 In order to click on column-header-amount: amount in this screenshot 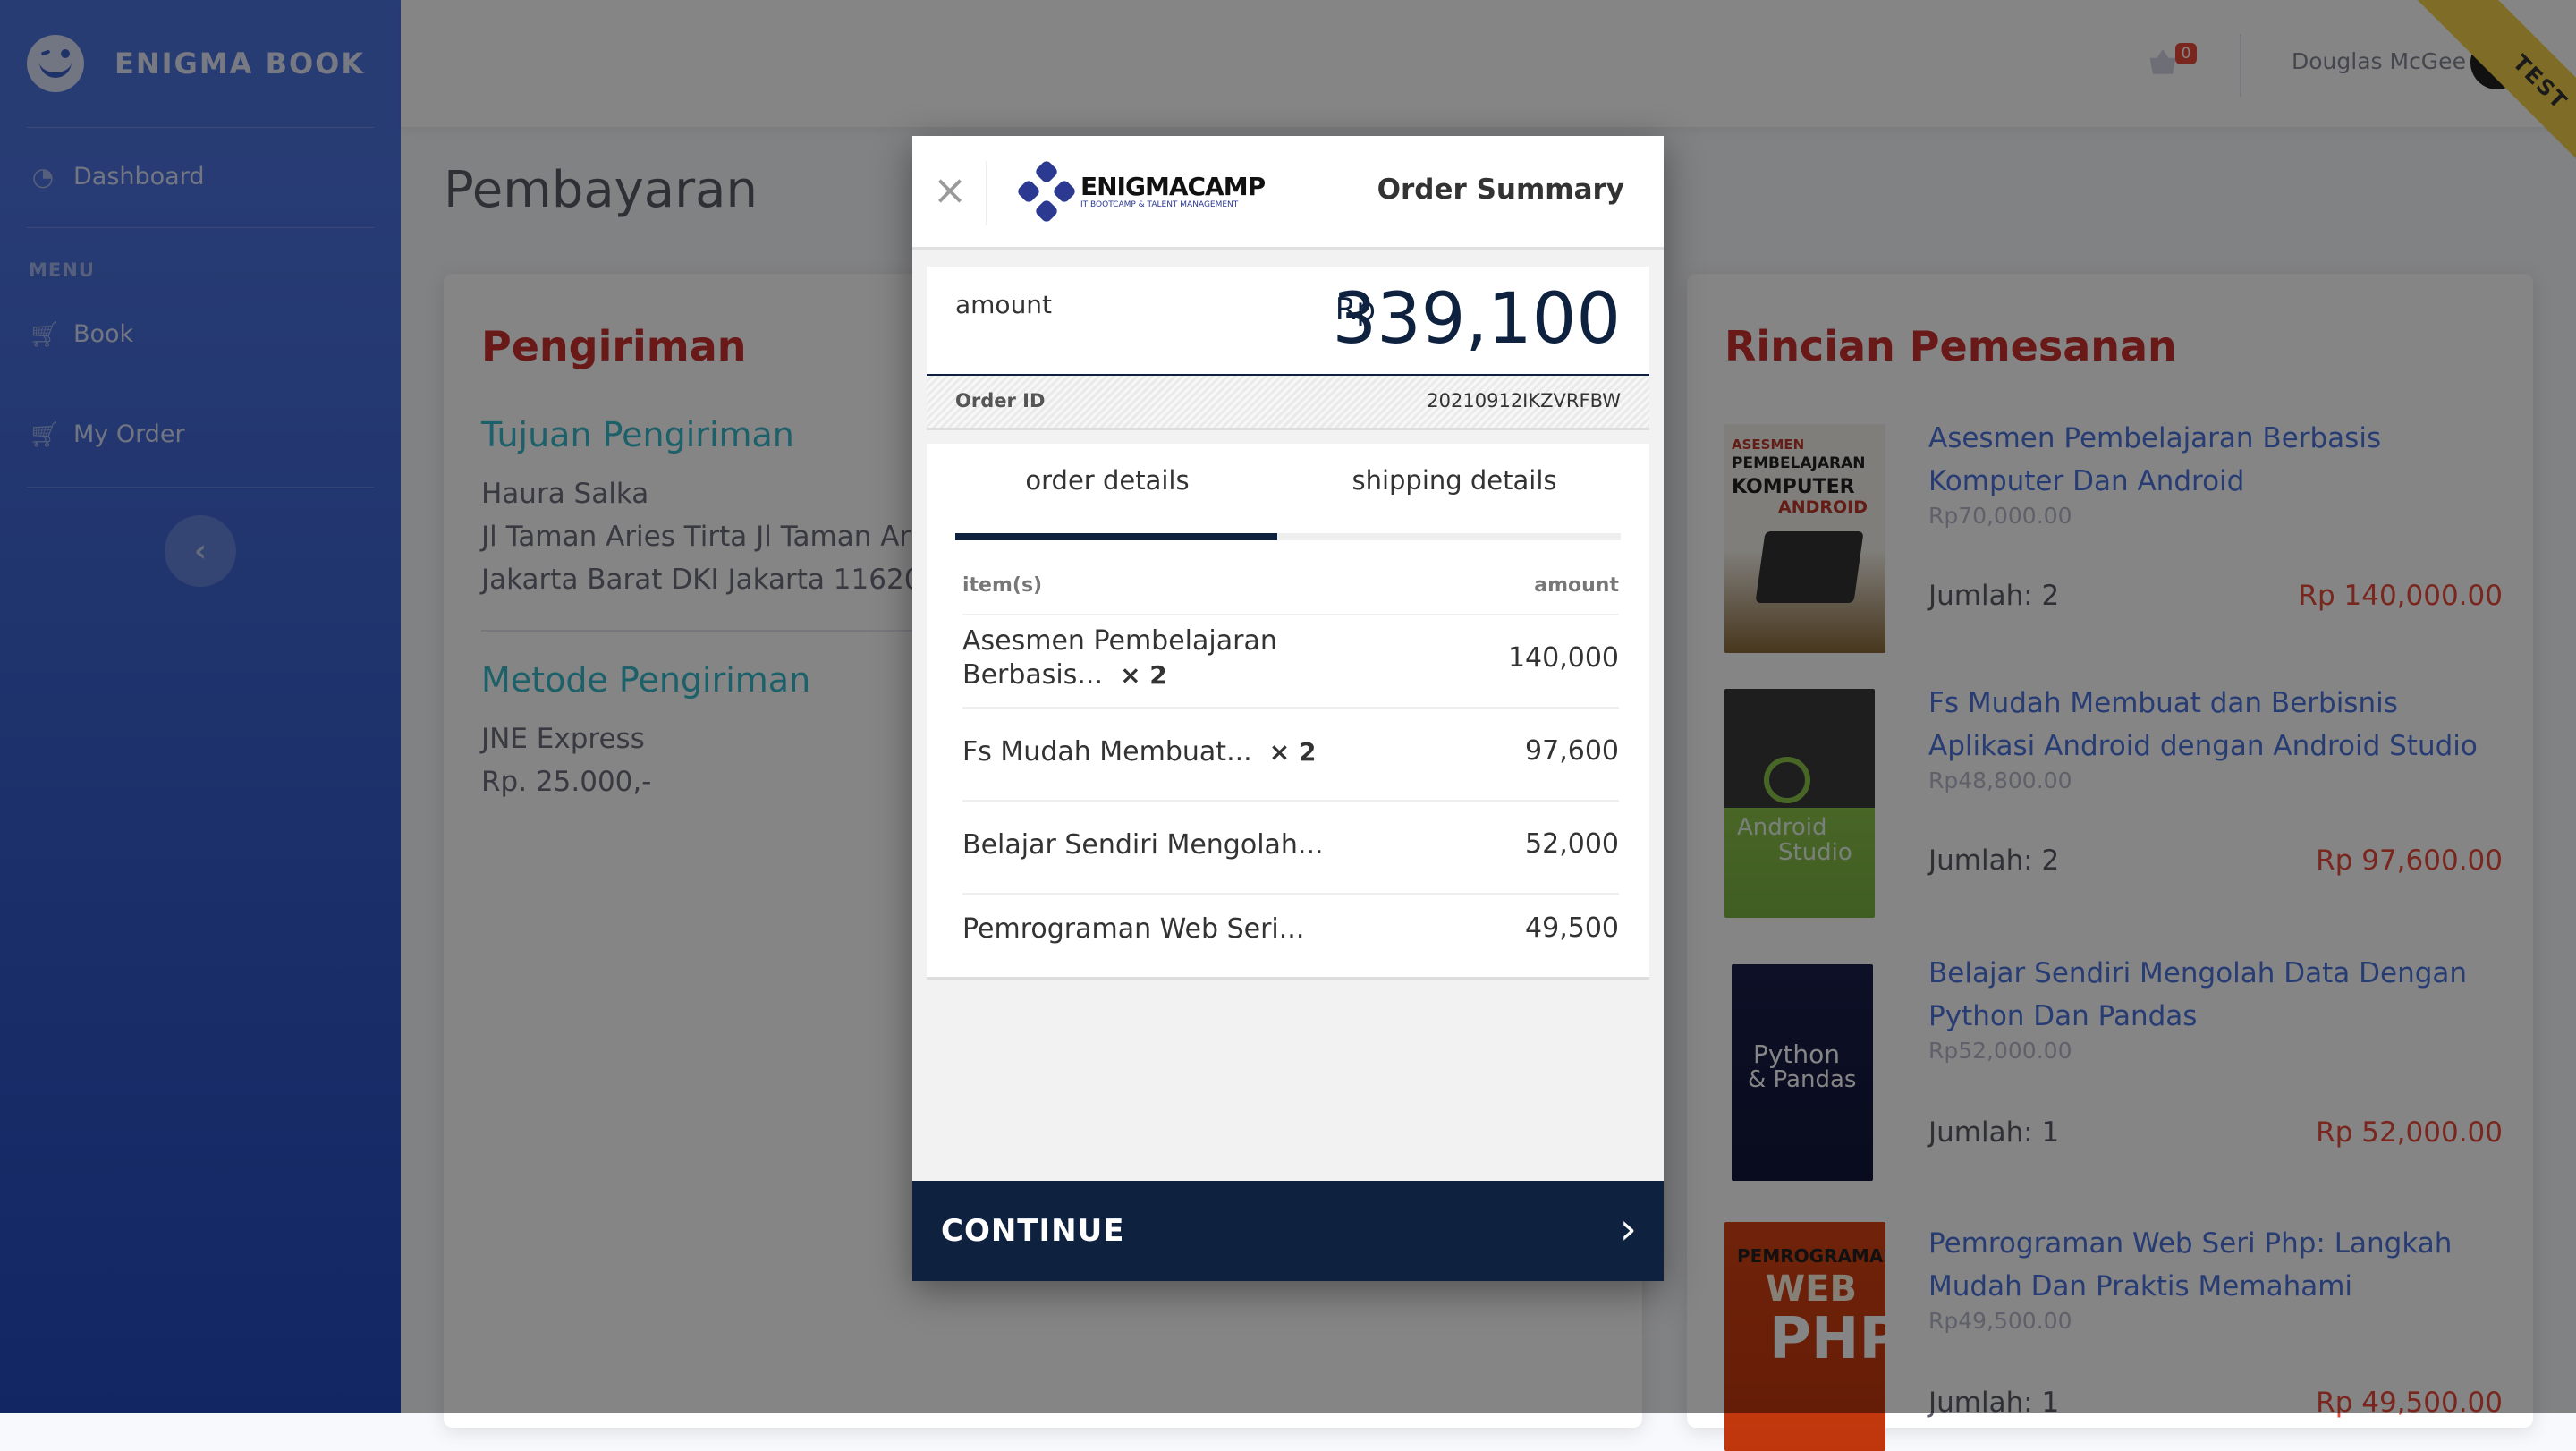, I will do `click(1576, 585)`.